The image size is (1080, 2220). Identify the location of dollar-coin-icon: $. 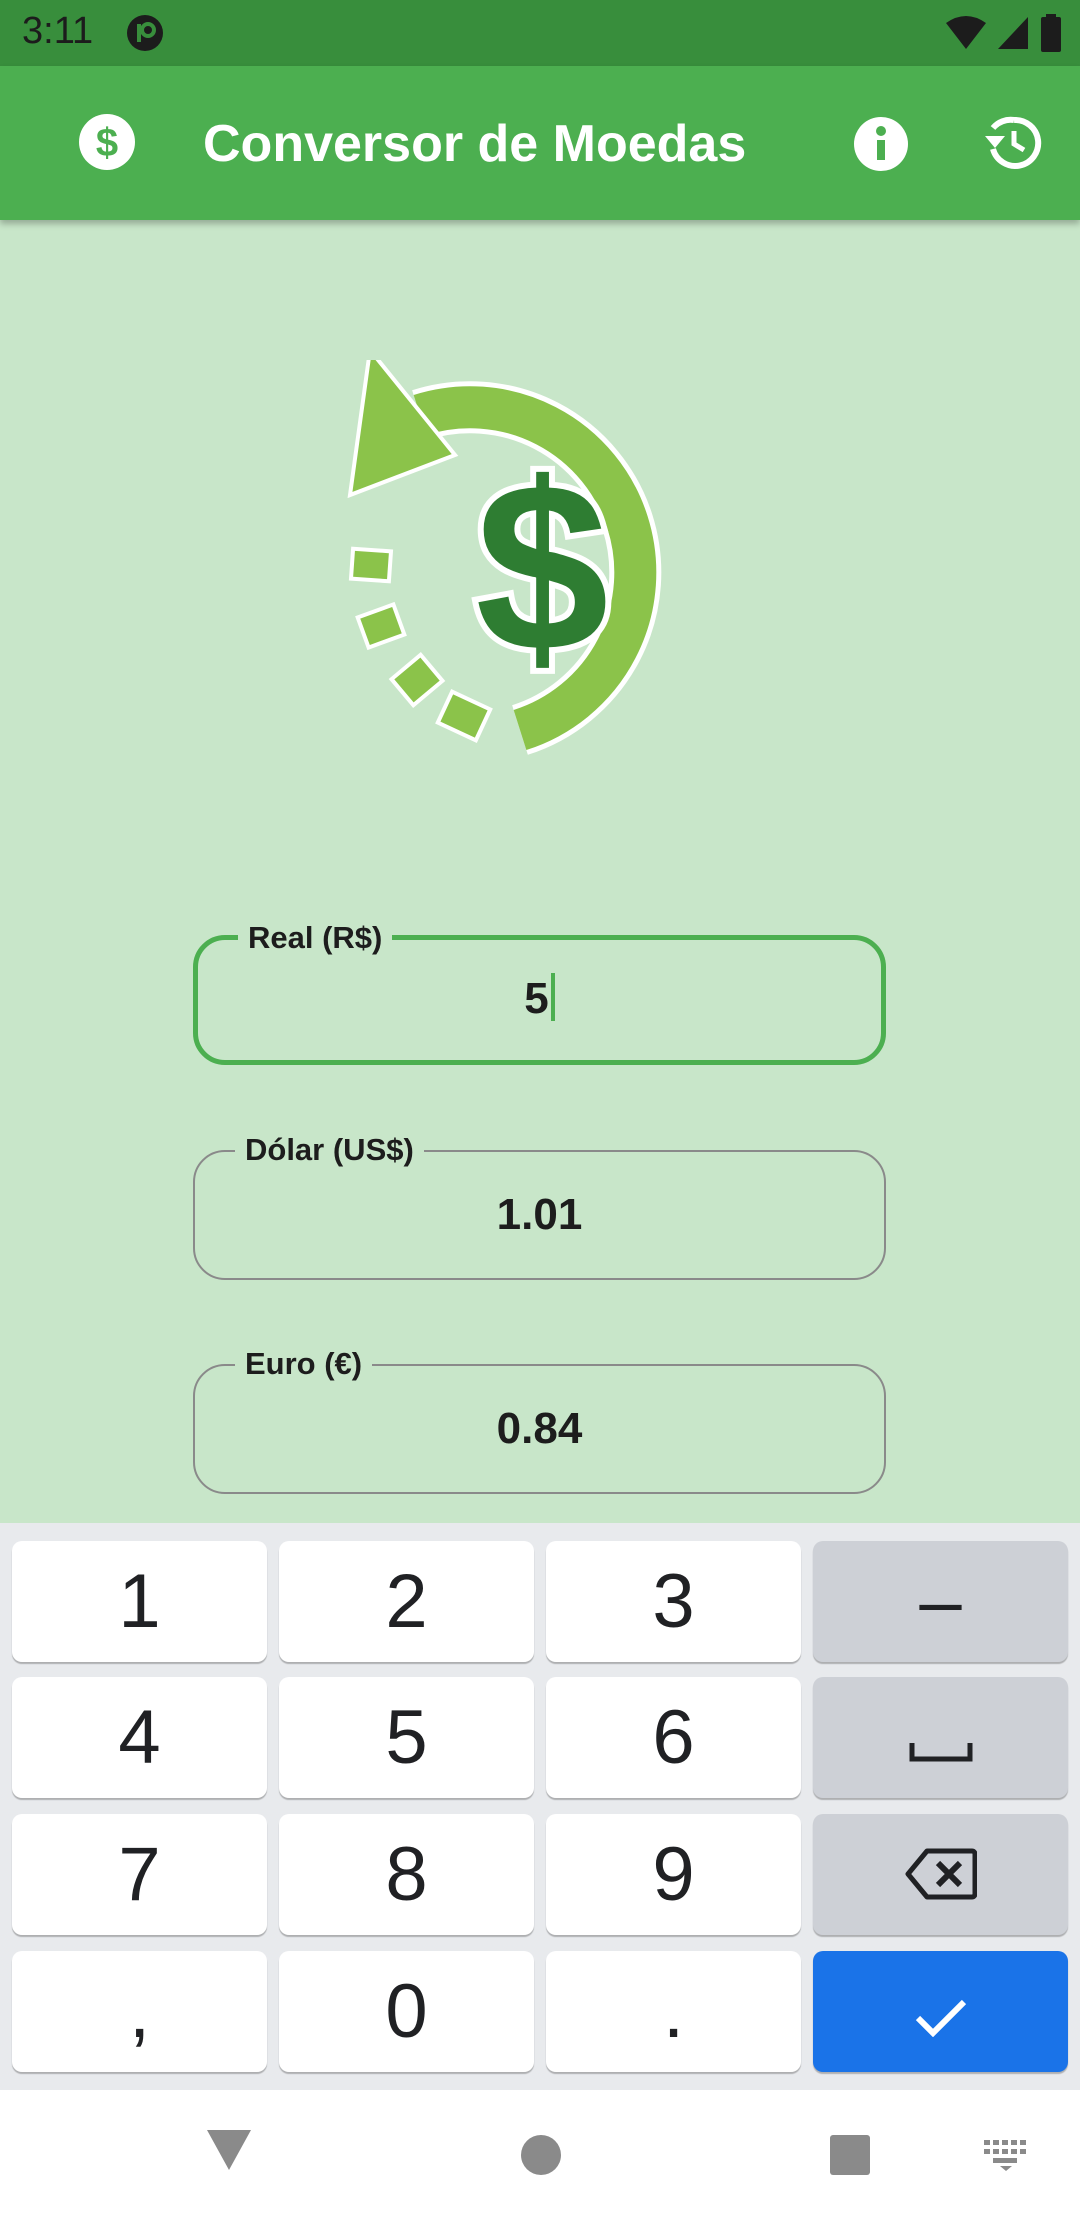
(107, 144).